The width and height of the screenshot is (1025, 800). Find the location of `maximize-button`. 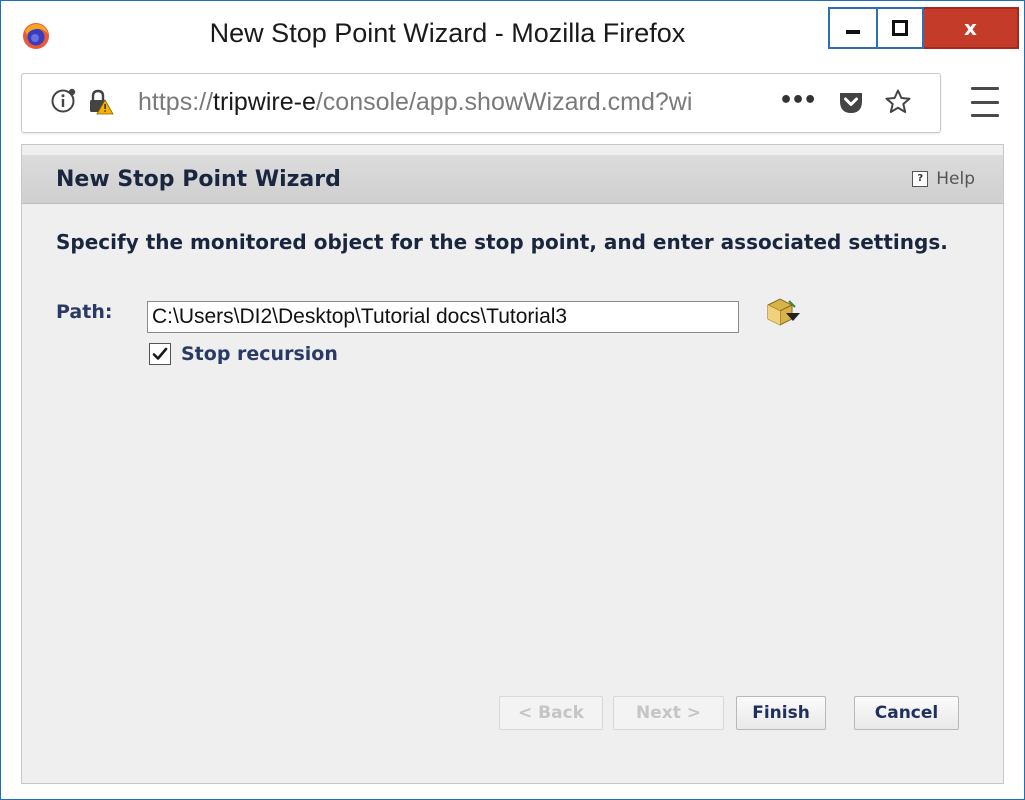

maximize-button is located at coordinates (900, 28).